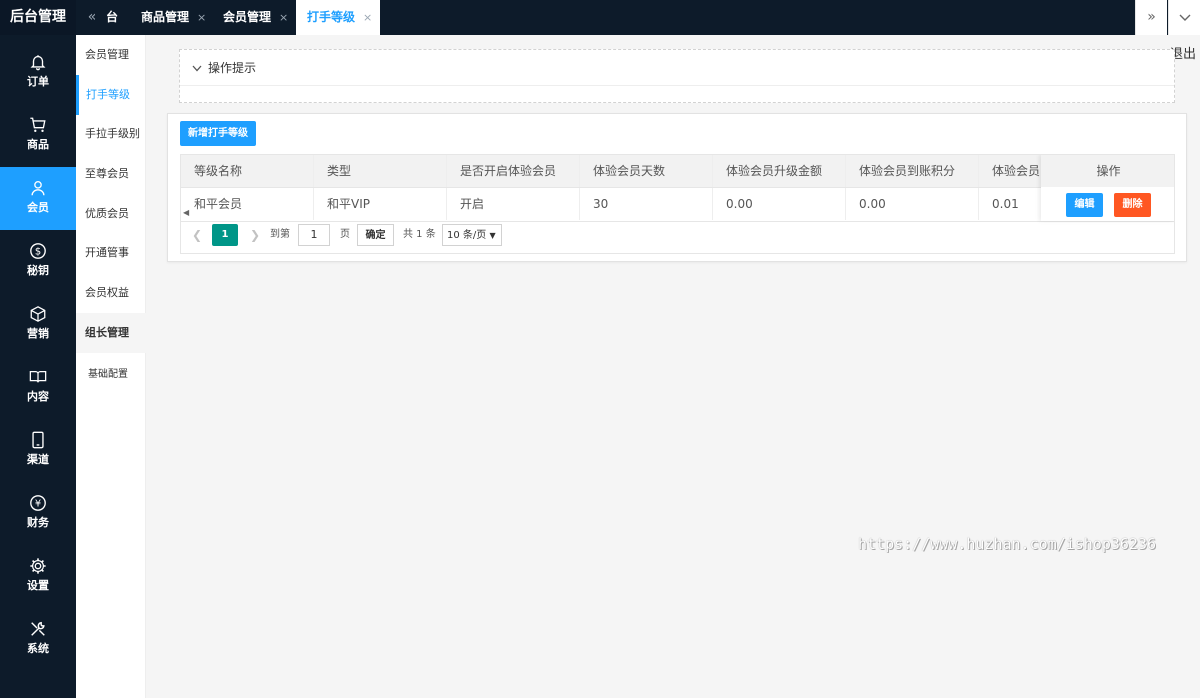  Describe the element at coordinates (38, 440) in the screenshot. I see `phone-icon` at that location.